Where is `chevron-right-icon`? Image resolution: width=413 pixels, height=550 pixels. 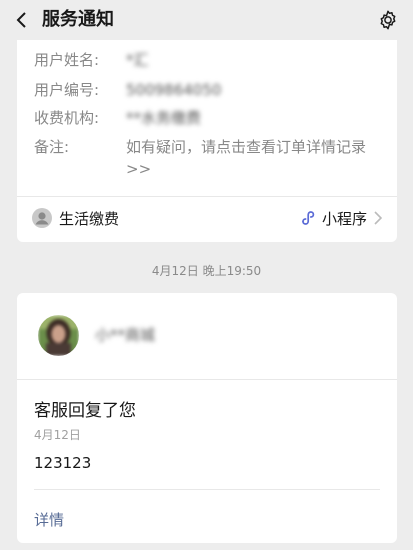
chevron-right-icon is located at coordinates (378, 218).